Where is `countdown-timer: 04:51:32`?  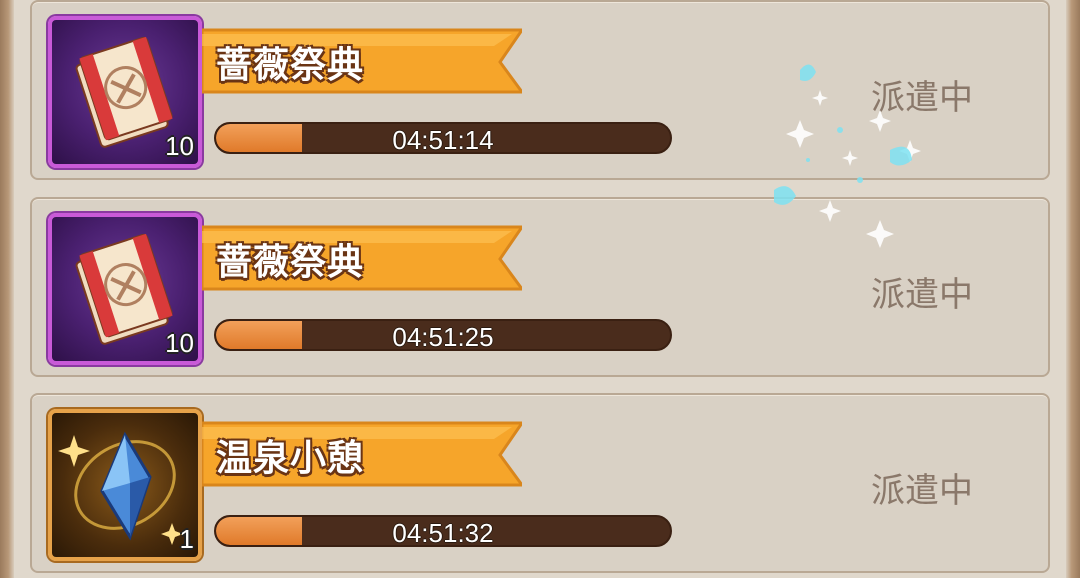
countdown-timer: 04:51:32 is located at coordinates (443, 532).